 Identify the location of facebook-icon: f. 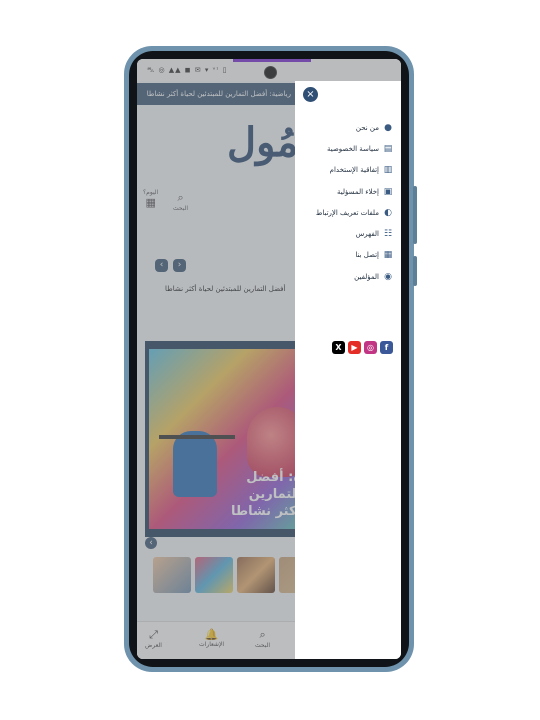
(386, 347).